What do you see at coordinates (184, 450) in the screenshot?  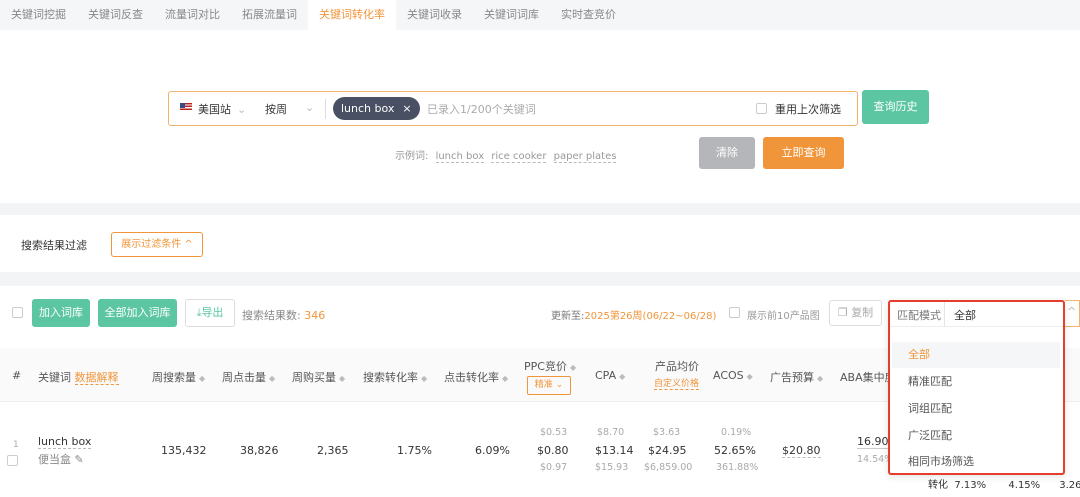 I see `weekly-search-value: 135,432` at bounding box center [184, 450].